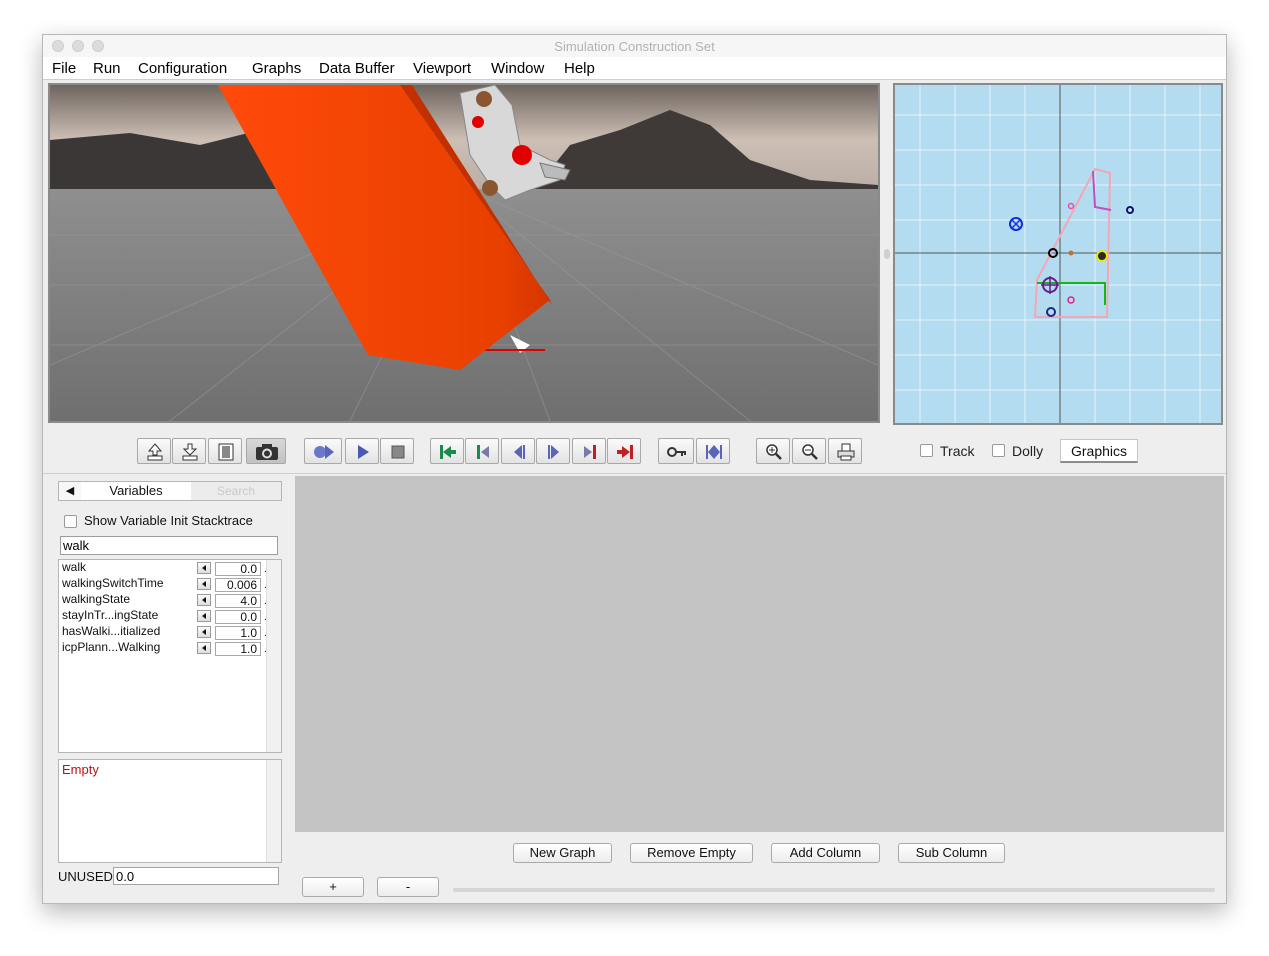  I want to click on unused-label: UNUSED, so click(85, 876).